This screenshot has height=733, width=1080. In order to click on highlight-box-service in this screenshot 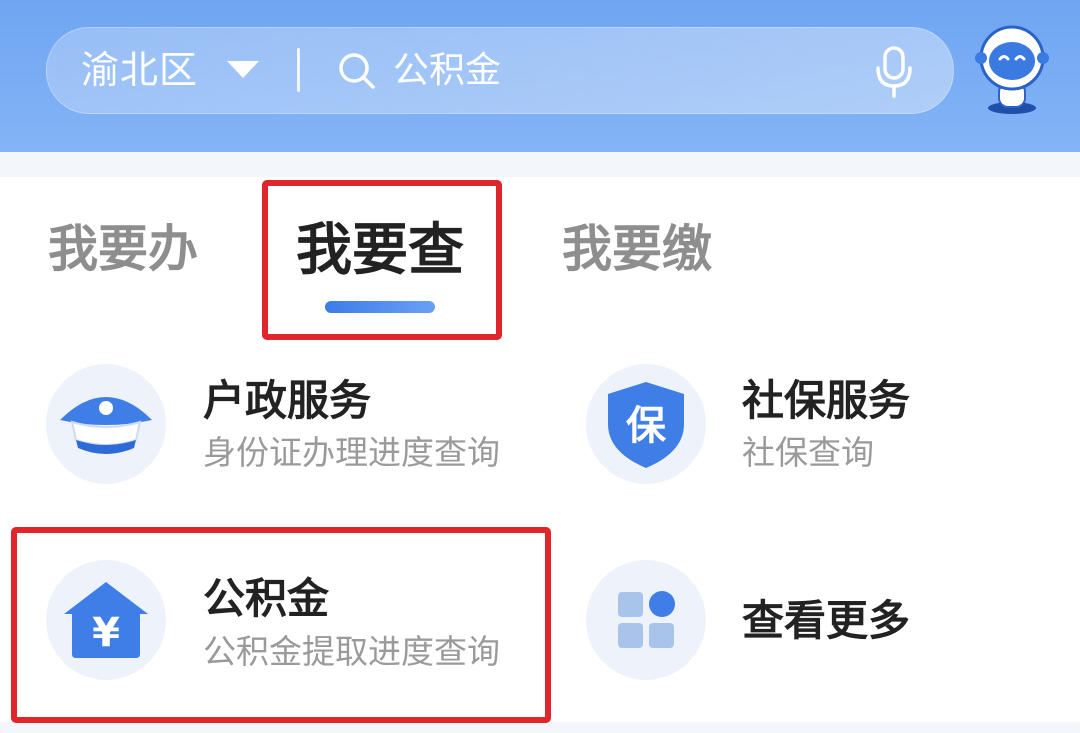, I will do `click(281, 625)`.